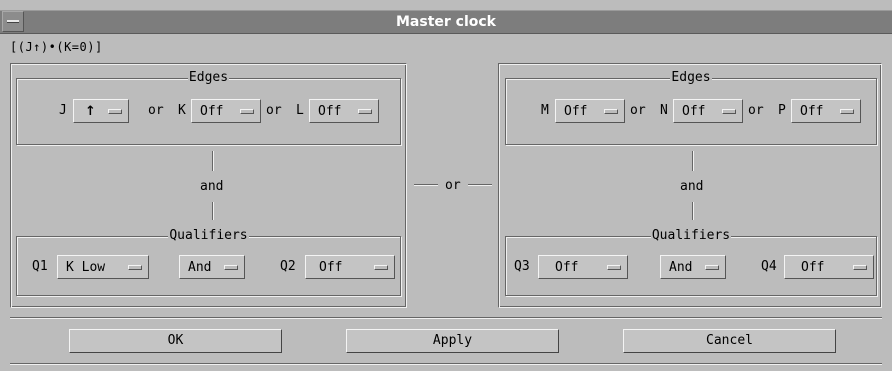 This screenshot has width=892, height=371. I want to click on q1-value: K Low, so click(86, 267).